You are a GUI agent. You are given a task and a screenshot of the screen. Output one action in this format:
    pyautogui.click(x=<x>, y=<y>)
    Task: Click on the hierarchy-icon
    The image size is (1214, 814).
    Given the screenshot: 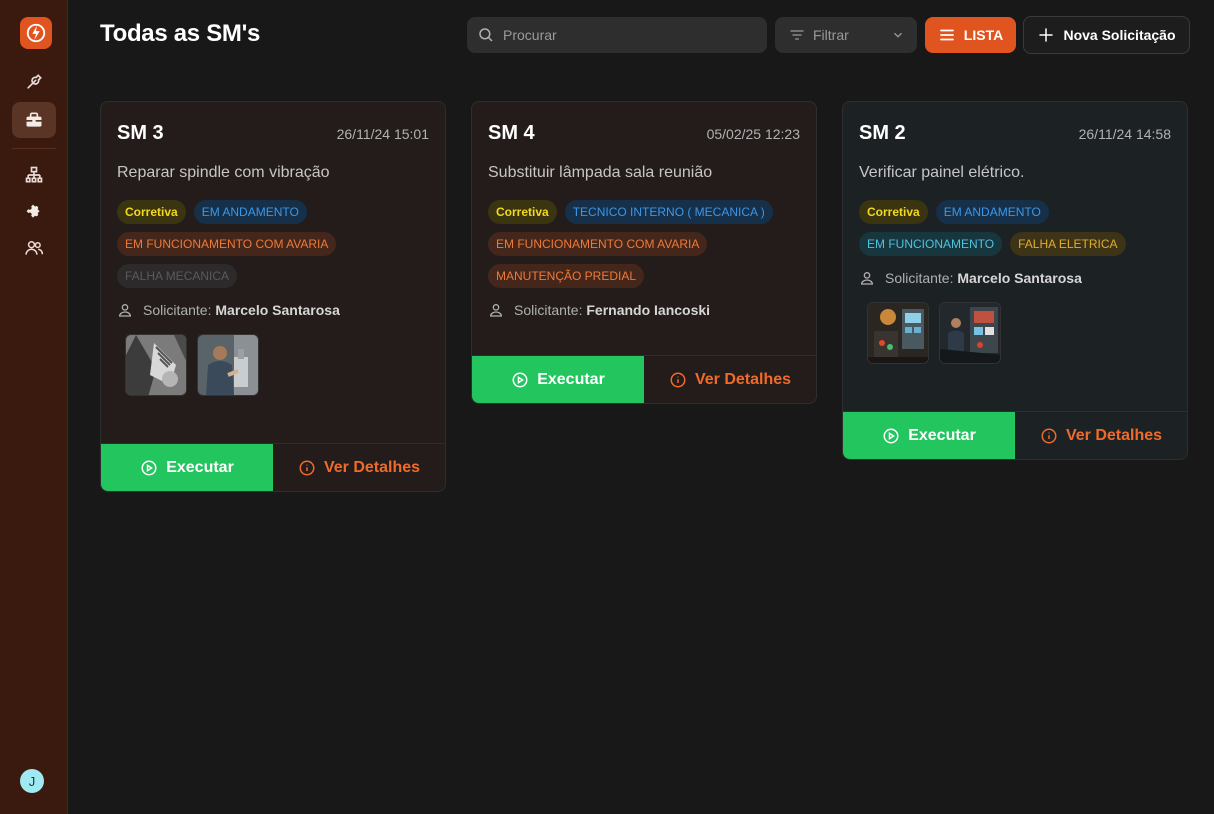 What is the action you would take?
    pyautogui.click(x=34, y=174)
    